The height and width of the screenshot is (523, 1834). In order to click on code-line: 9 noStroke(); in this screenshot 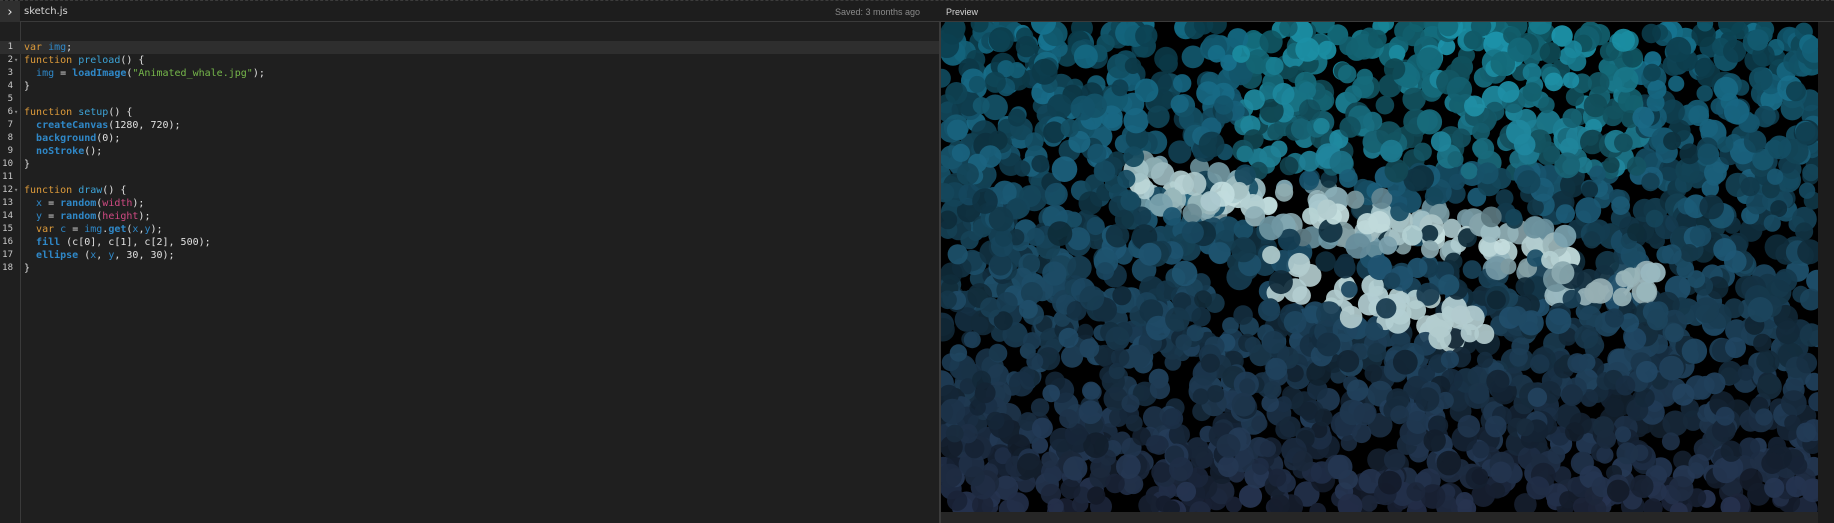, I will do `click(469, 151)`.